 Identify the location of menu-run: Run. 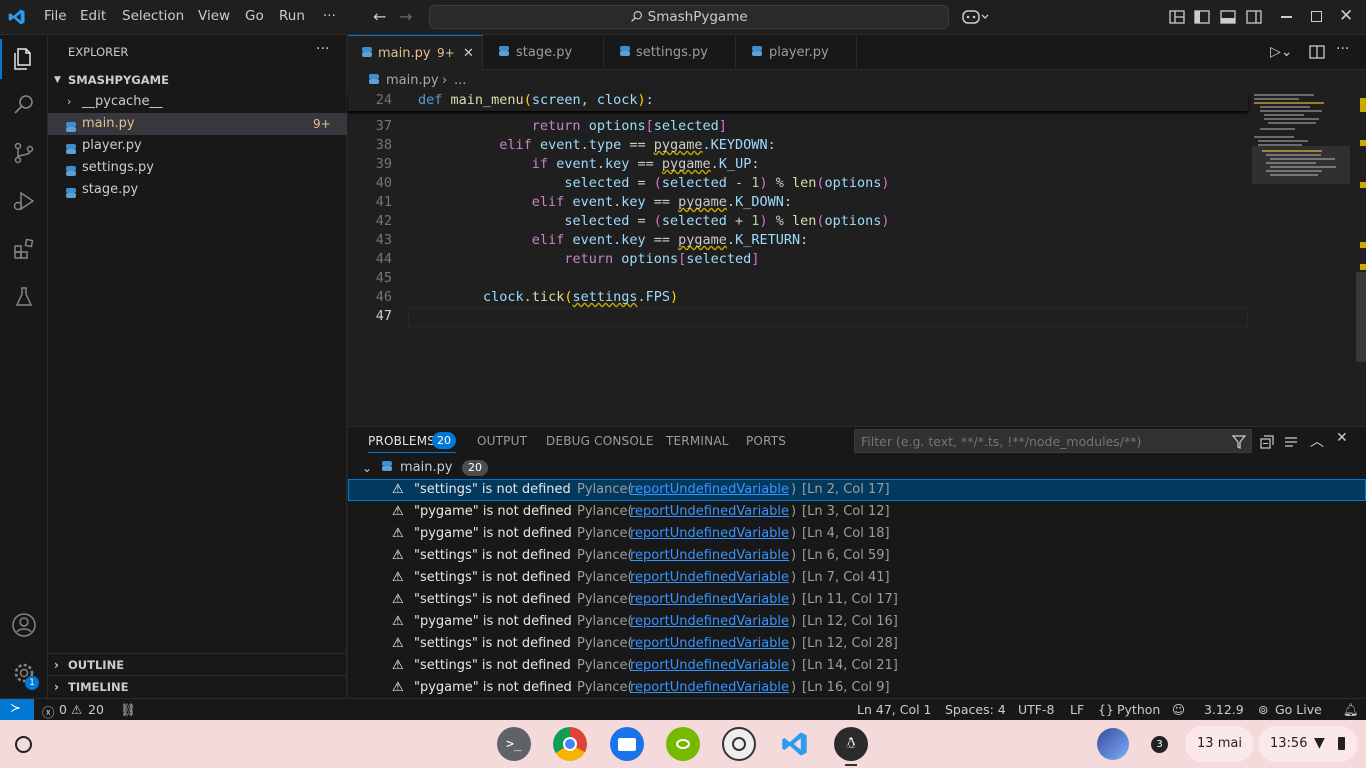
(292, 16).